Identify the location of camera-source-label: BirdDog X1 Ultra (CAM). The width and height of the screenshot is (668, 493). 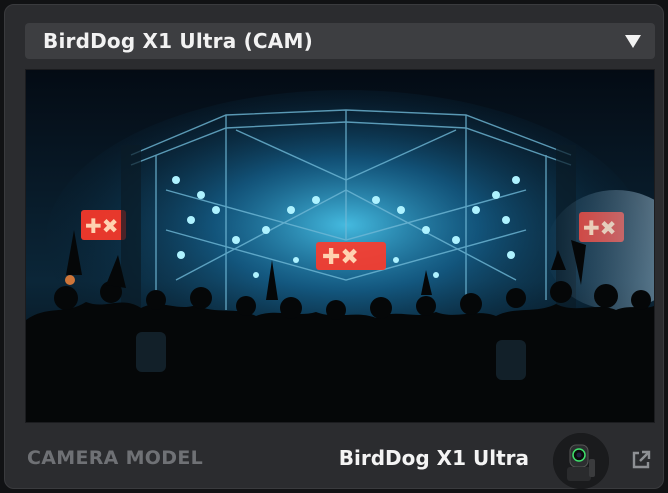
(178, 41).